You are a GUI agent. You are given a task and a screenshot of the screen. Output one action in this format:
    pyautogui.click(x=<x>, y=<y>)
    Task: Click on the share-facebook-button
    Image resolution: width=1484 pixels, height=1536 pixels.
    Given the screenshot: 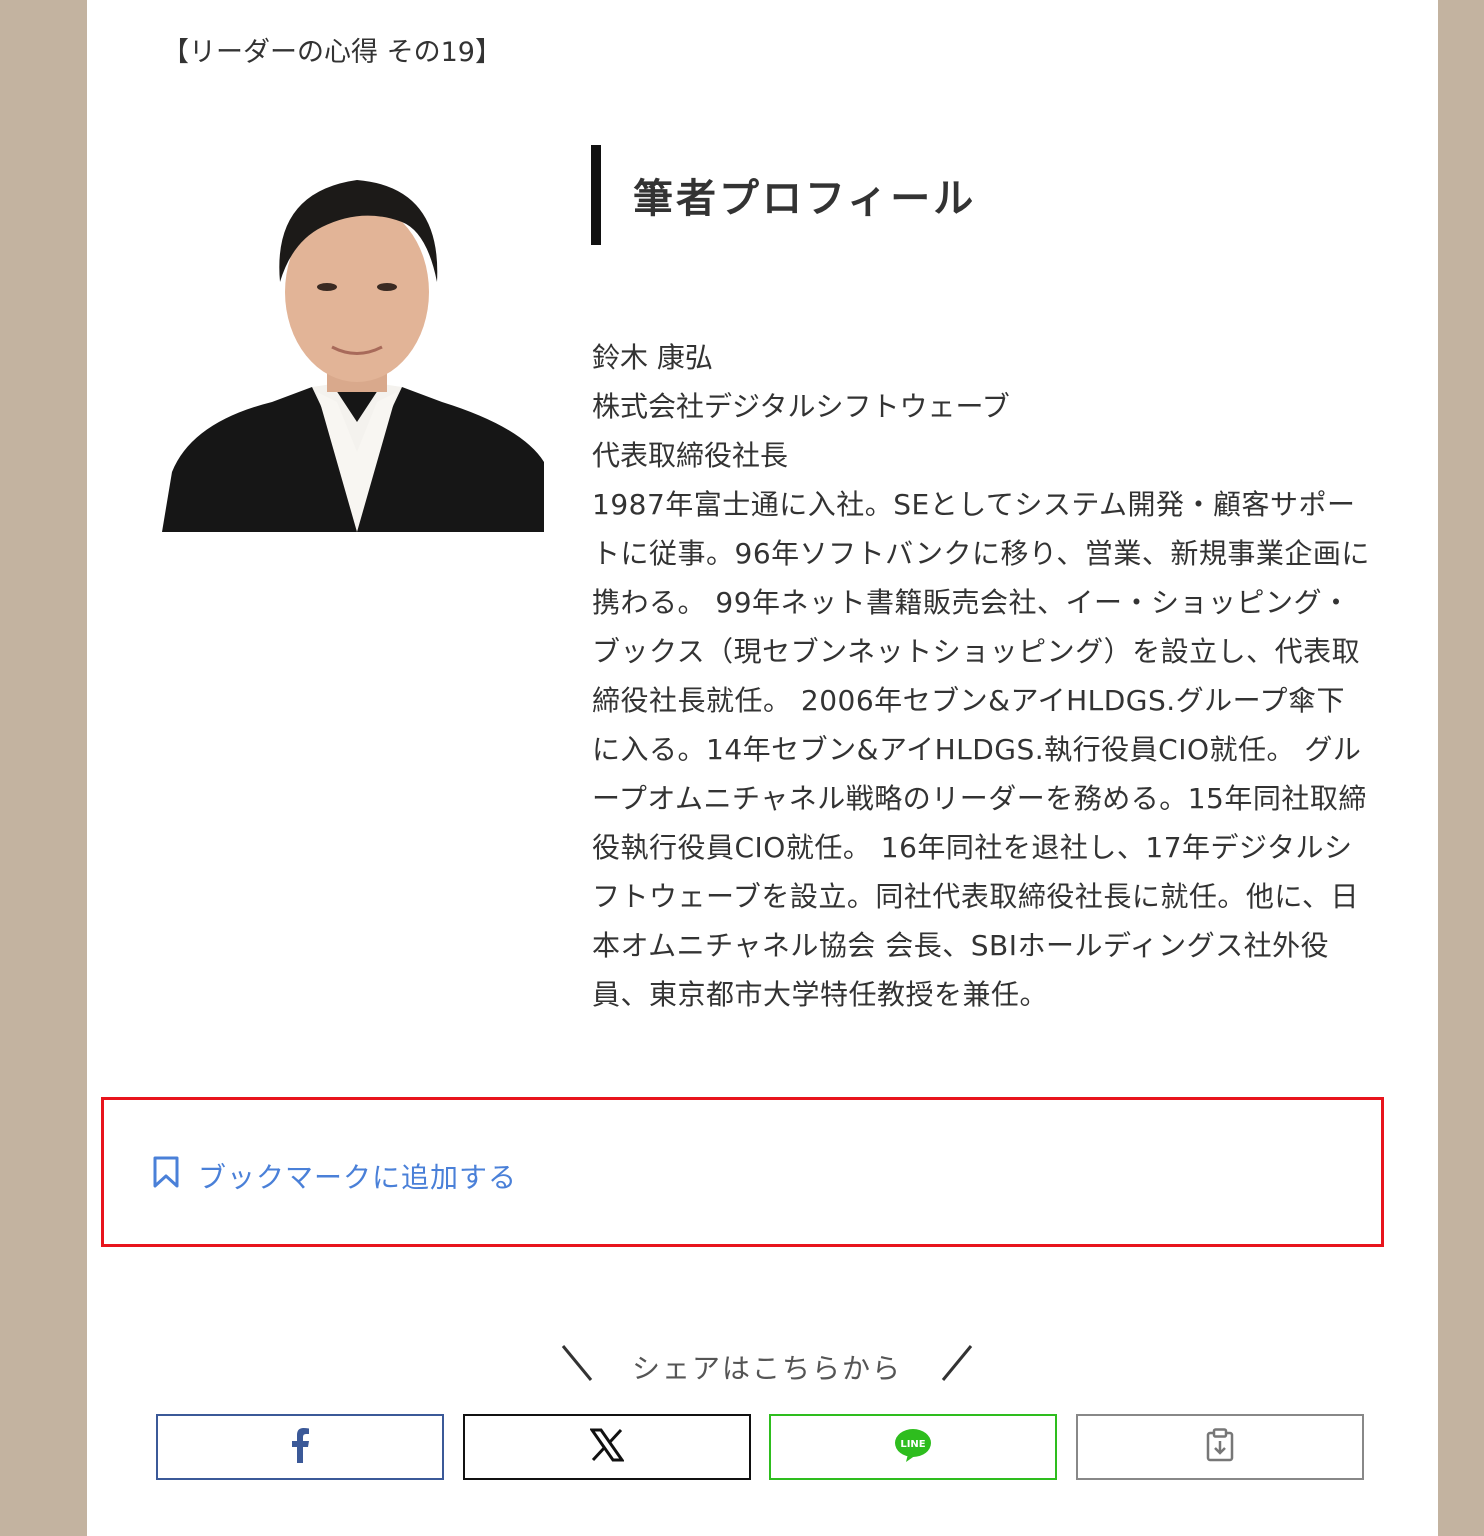 What is the action you would take?
    pyautogui.click(x=300, y=1447)
    